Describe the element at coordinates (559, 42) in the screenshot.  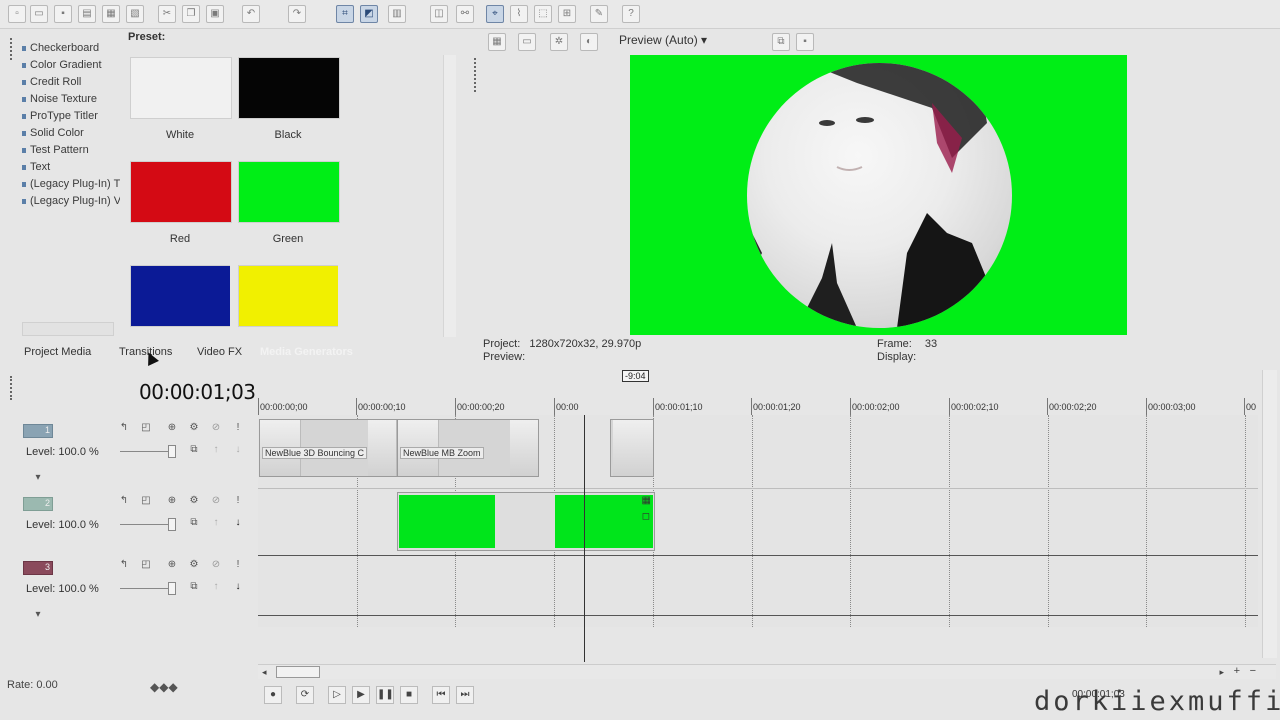
I see `fx-icon: ✲` at that location.